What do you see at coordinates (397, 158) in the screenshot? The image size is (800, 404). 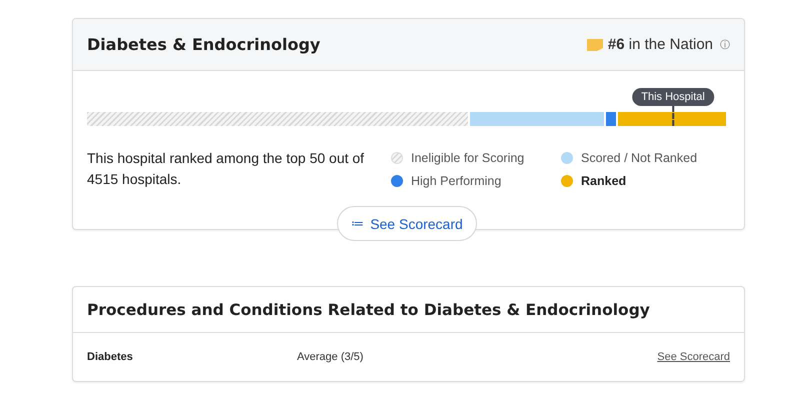 I see `legend-dot` at bounding box center [397, 158].